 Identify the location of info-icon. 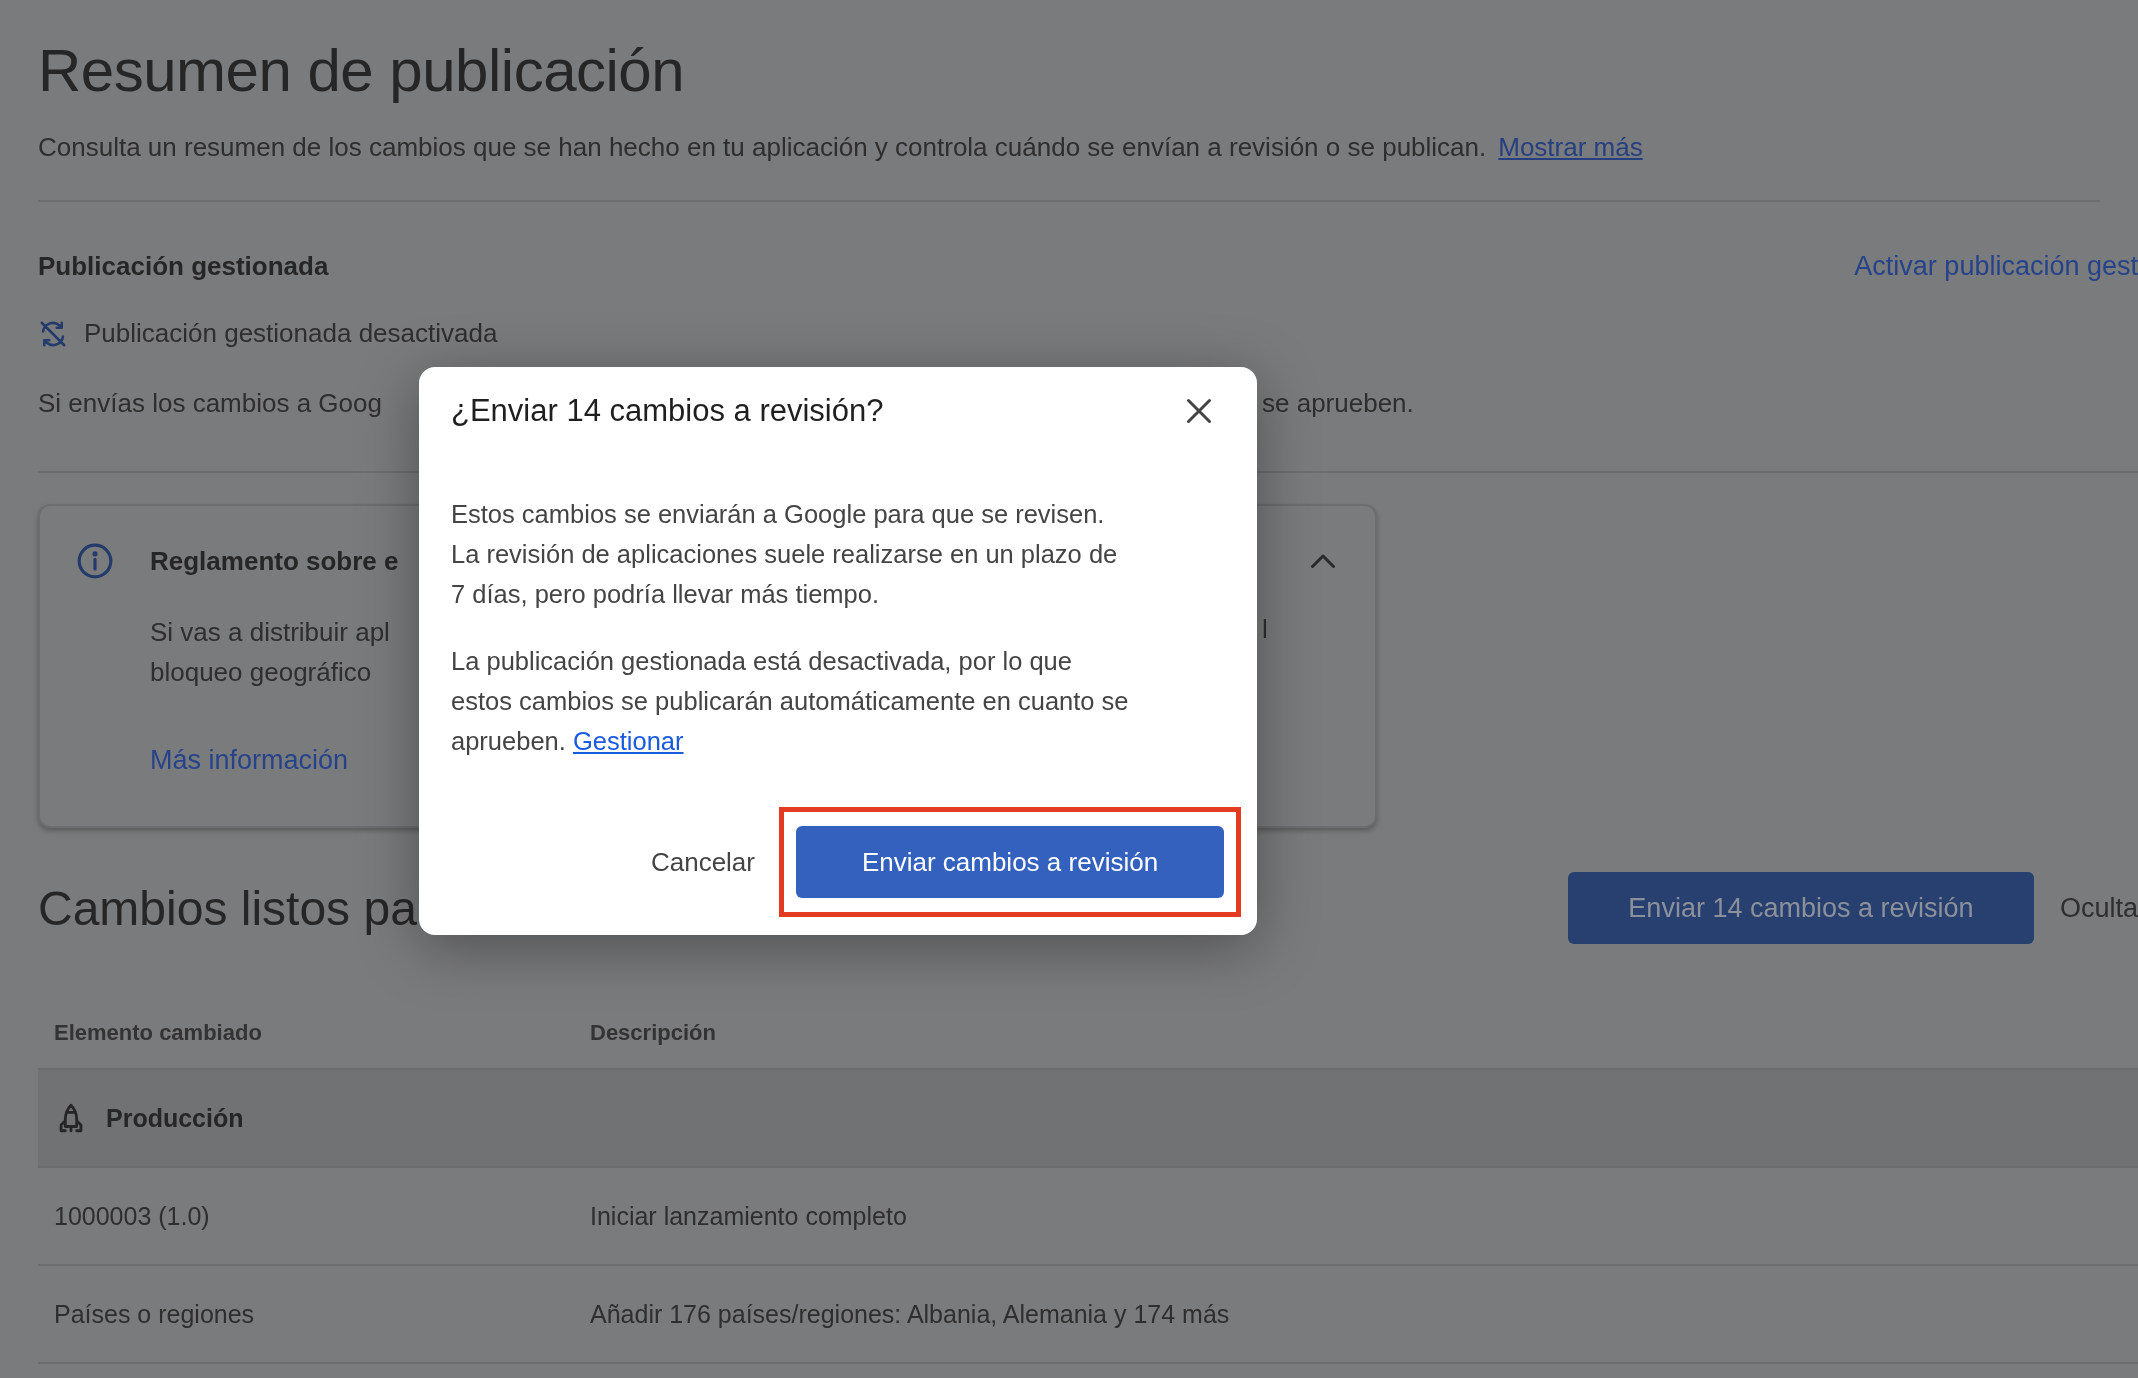
(95, 561).